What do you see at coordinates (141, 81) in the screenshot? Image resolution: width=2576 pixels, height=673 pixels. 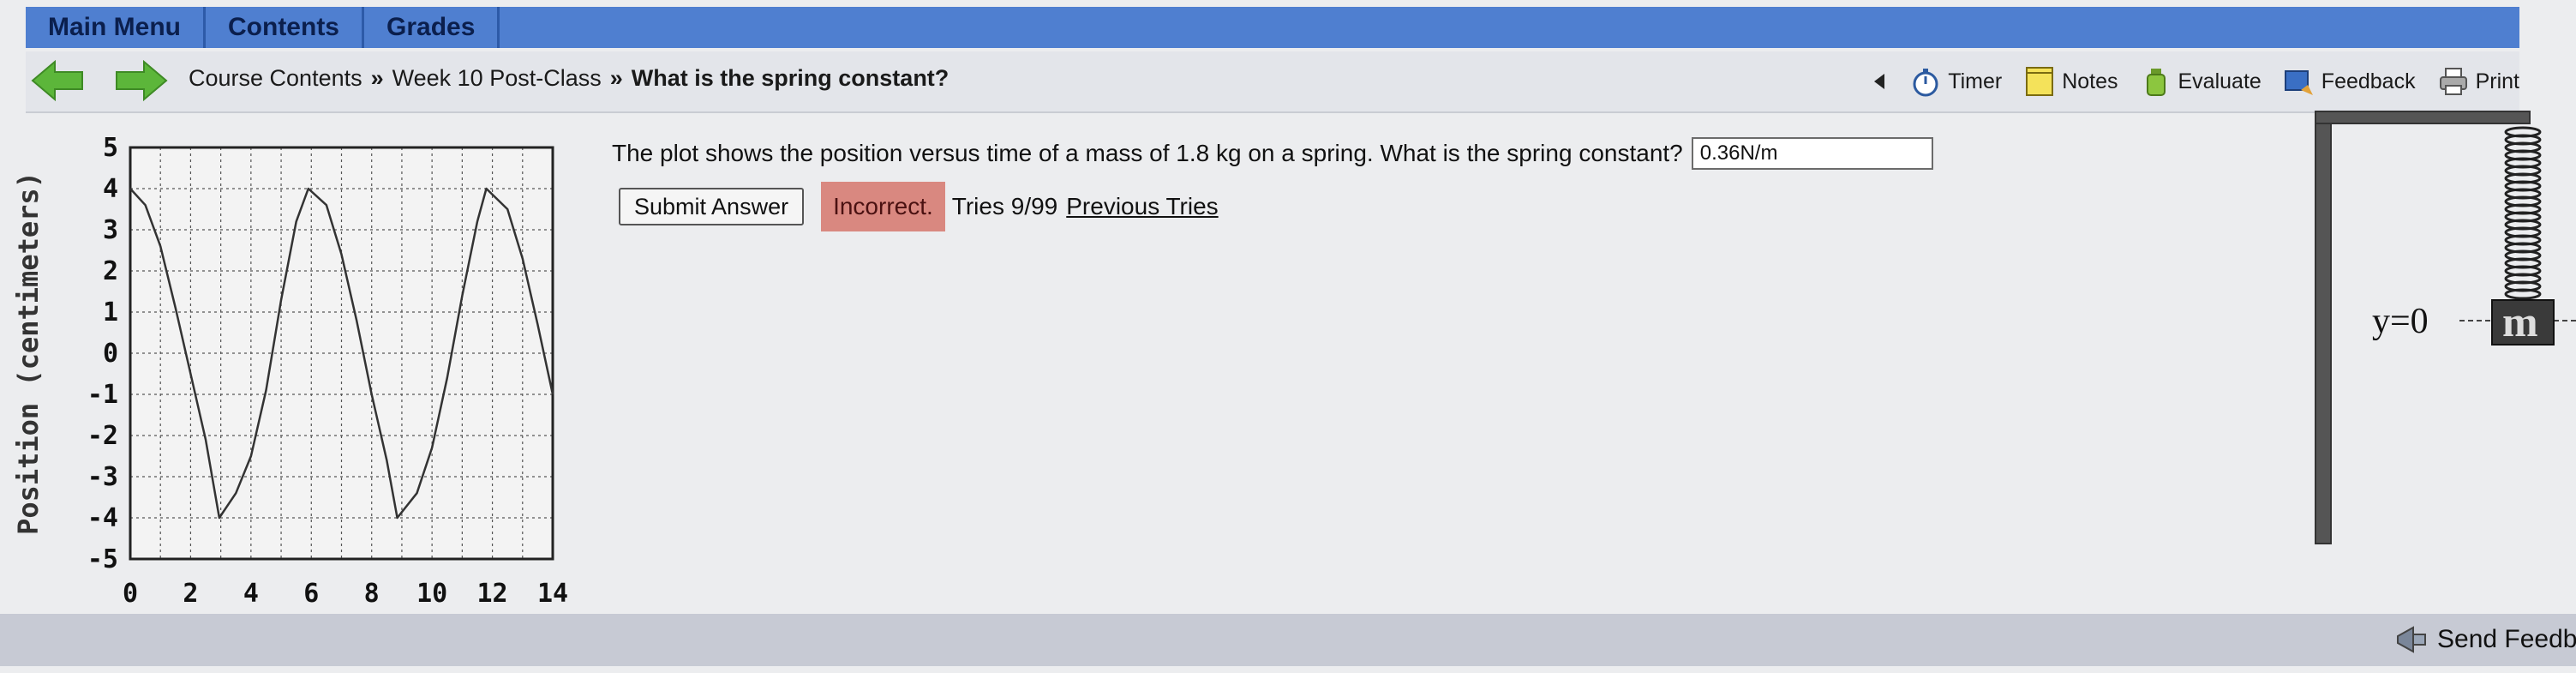 I see `forward-arrow-icon` at bounding box center [141, 81].